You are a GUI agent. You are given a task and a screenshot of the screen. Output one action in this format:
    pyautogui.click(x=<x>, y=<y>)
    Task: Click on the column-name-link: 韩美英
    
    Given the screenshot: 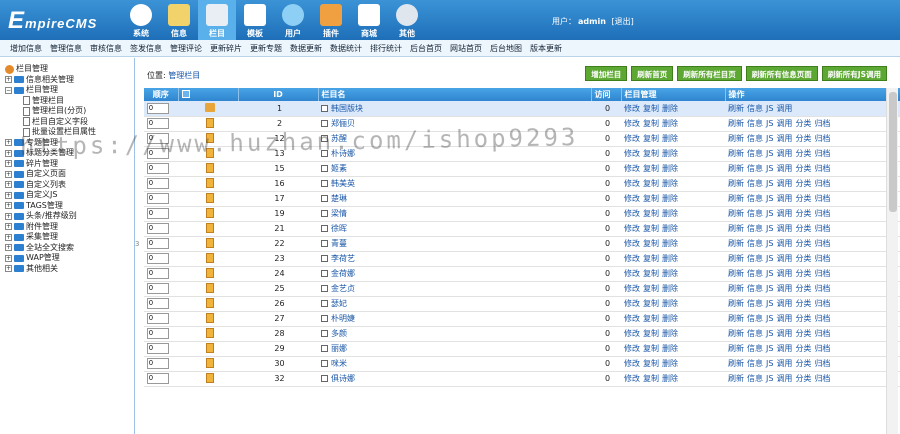 What is the action you would take?
    pyautogui.click(x=343, y=183)
    